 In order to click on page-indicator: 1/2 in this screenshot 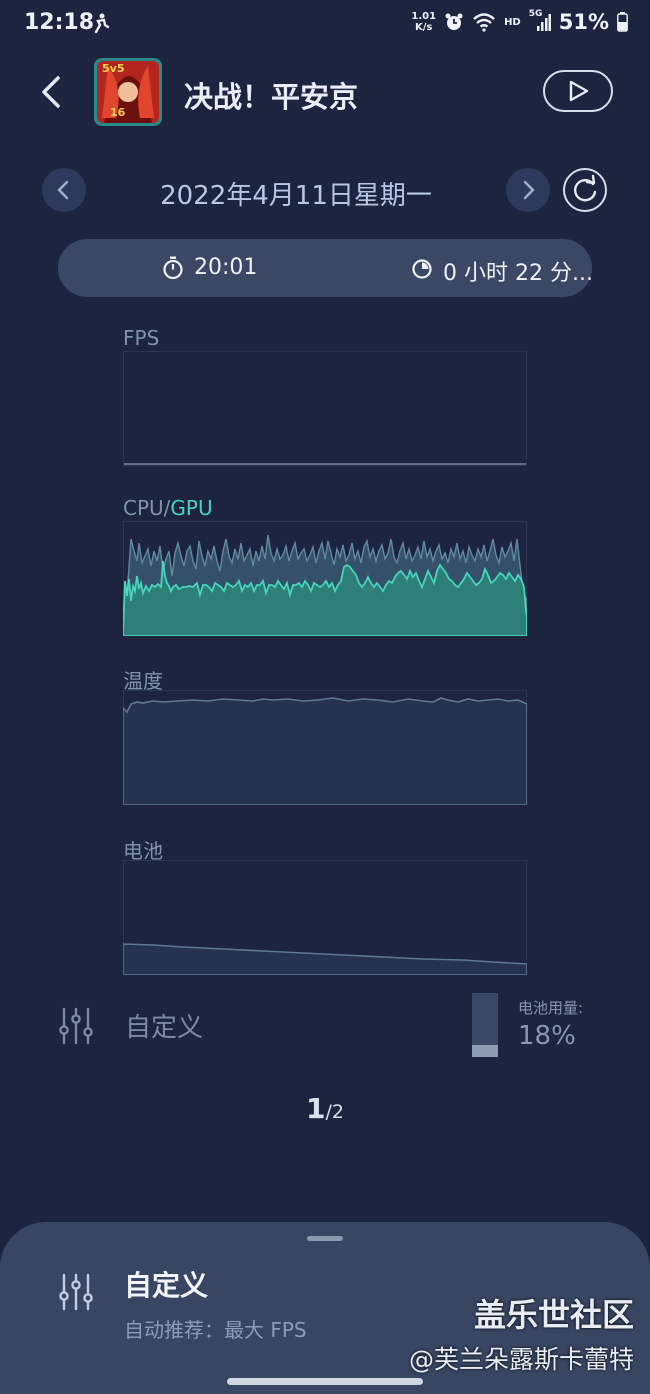, I will do `click(325, 1108)`.